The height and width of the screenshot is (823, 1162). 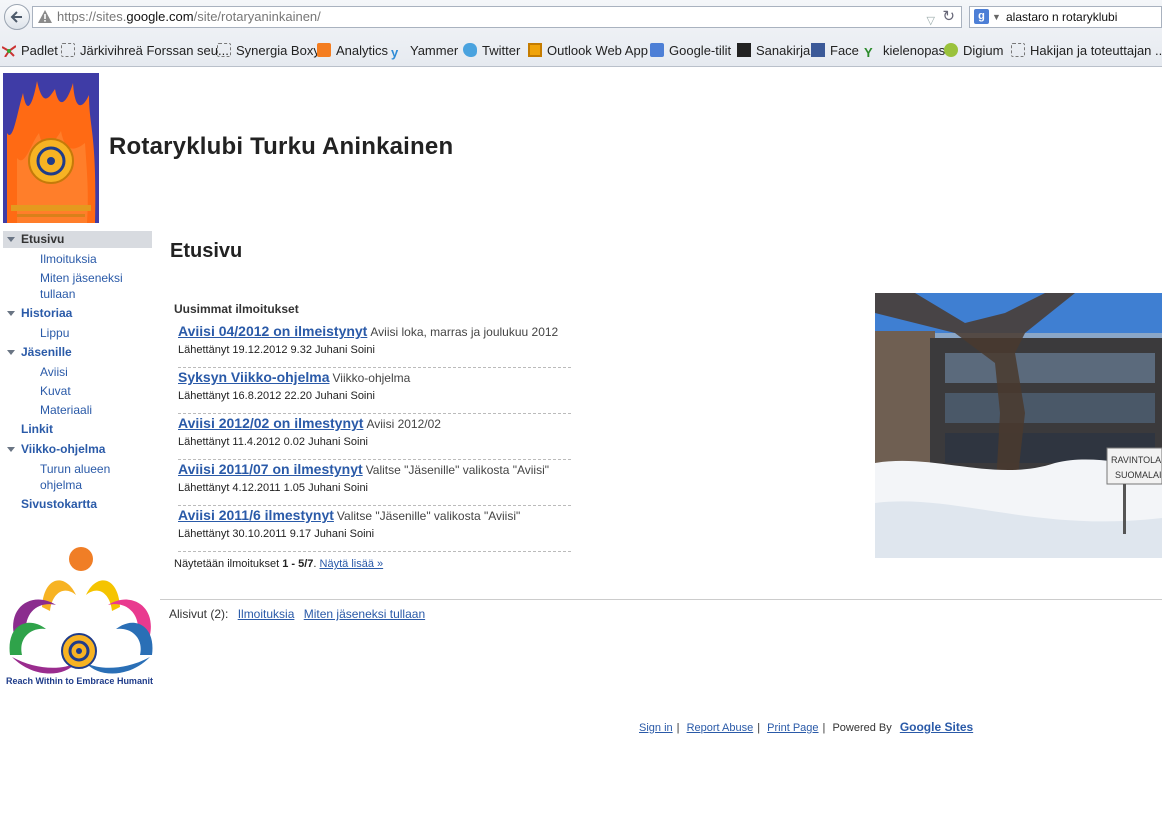 I want to click on print-page-link: Print Page, so click(x=792, y=728).